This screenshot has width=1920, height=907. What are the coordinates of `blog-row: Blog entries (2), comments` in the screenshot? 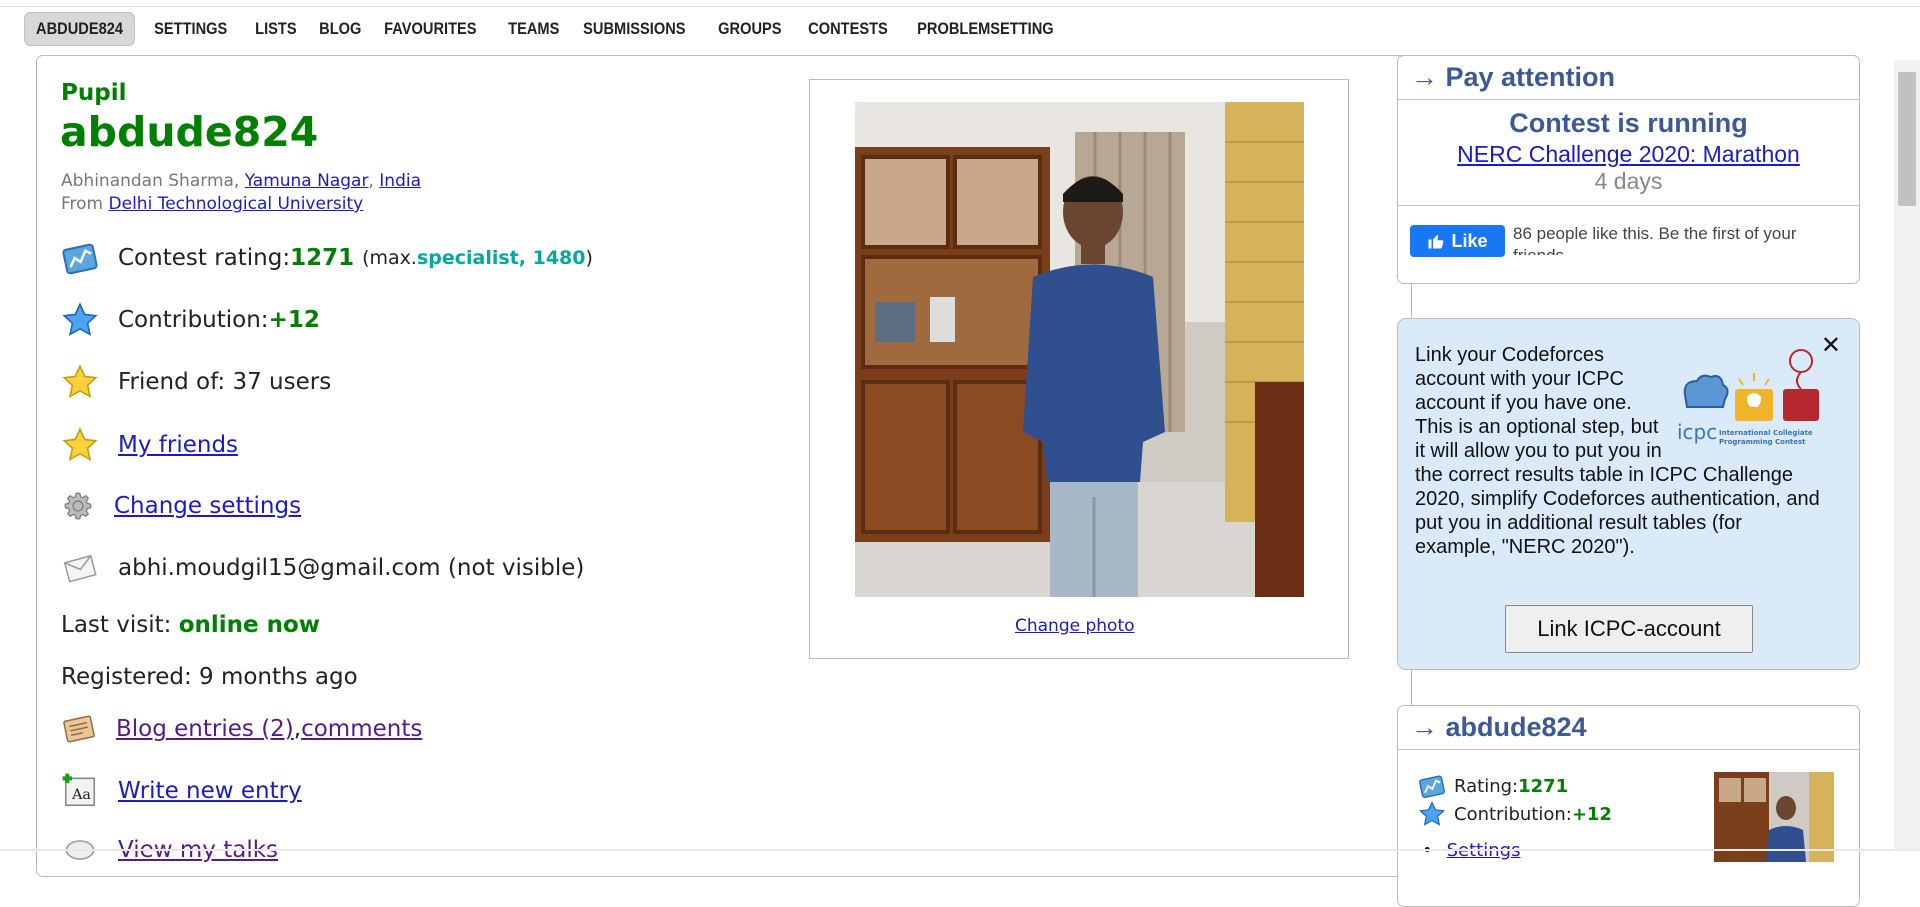 It's located at (241, 729).